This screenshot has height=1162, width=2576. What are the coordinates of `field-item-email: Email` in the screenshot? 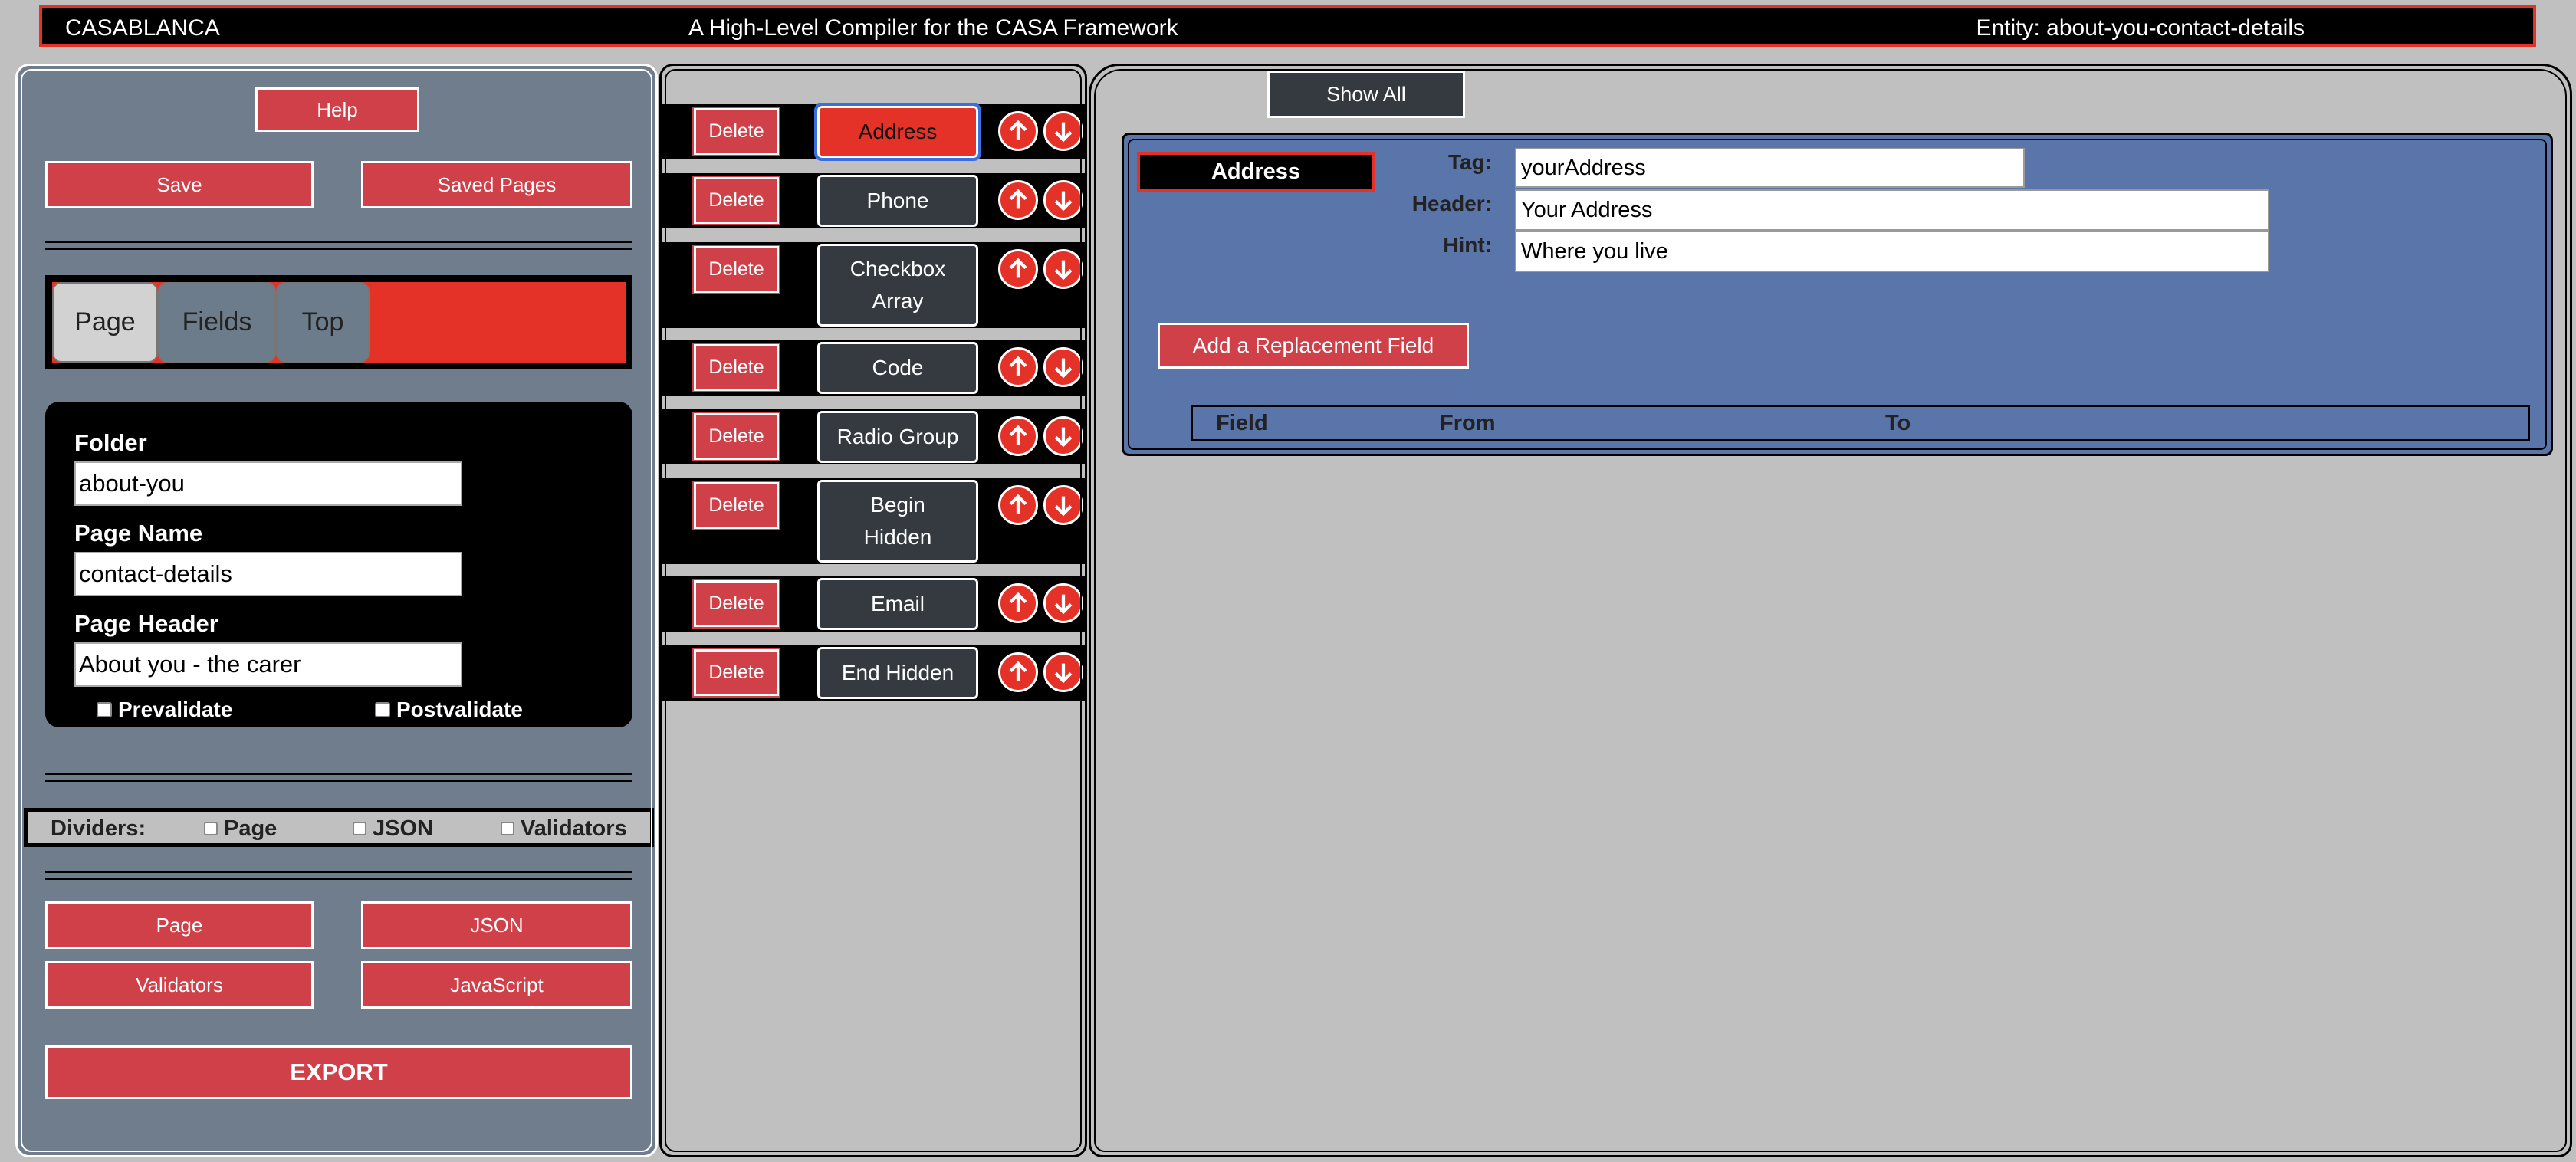 It's located at (898, 604).